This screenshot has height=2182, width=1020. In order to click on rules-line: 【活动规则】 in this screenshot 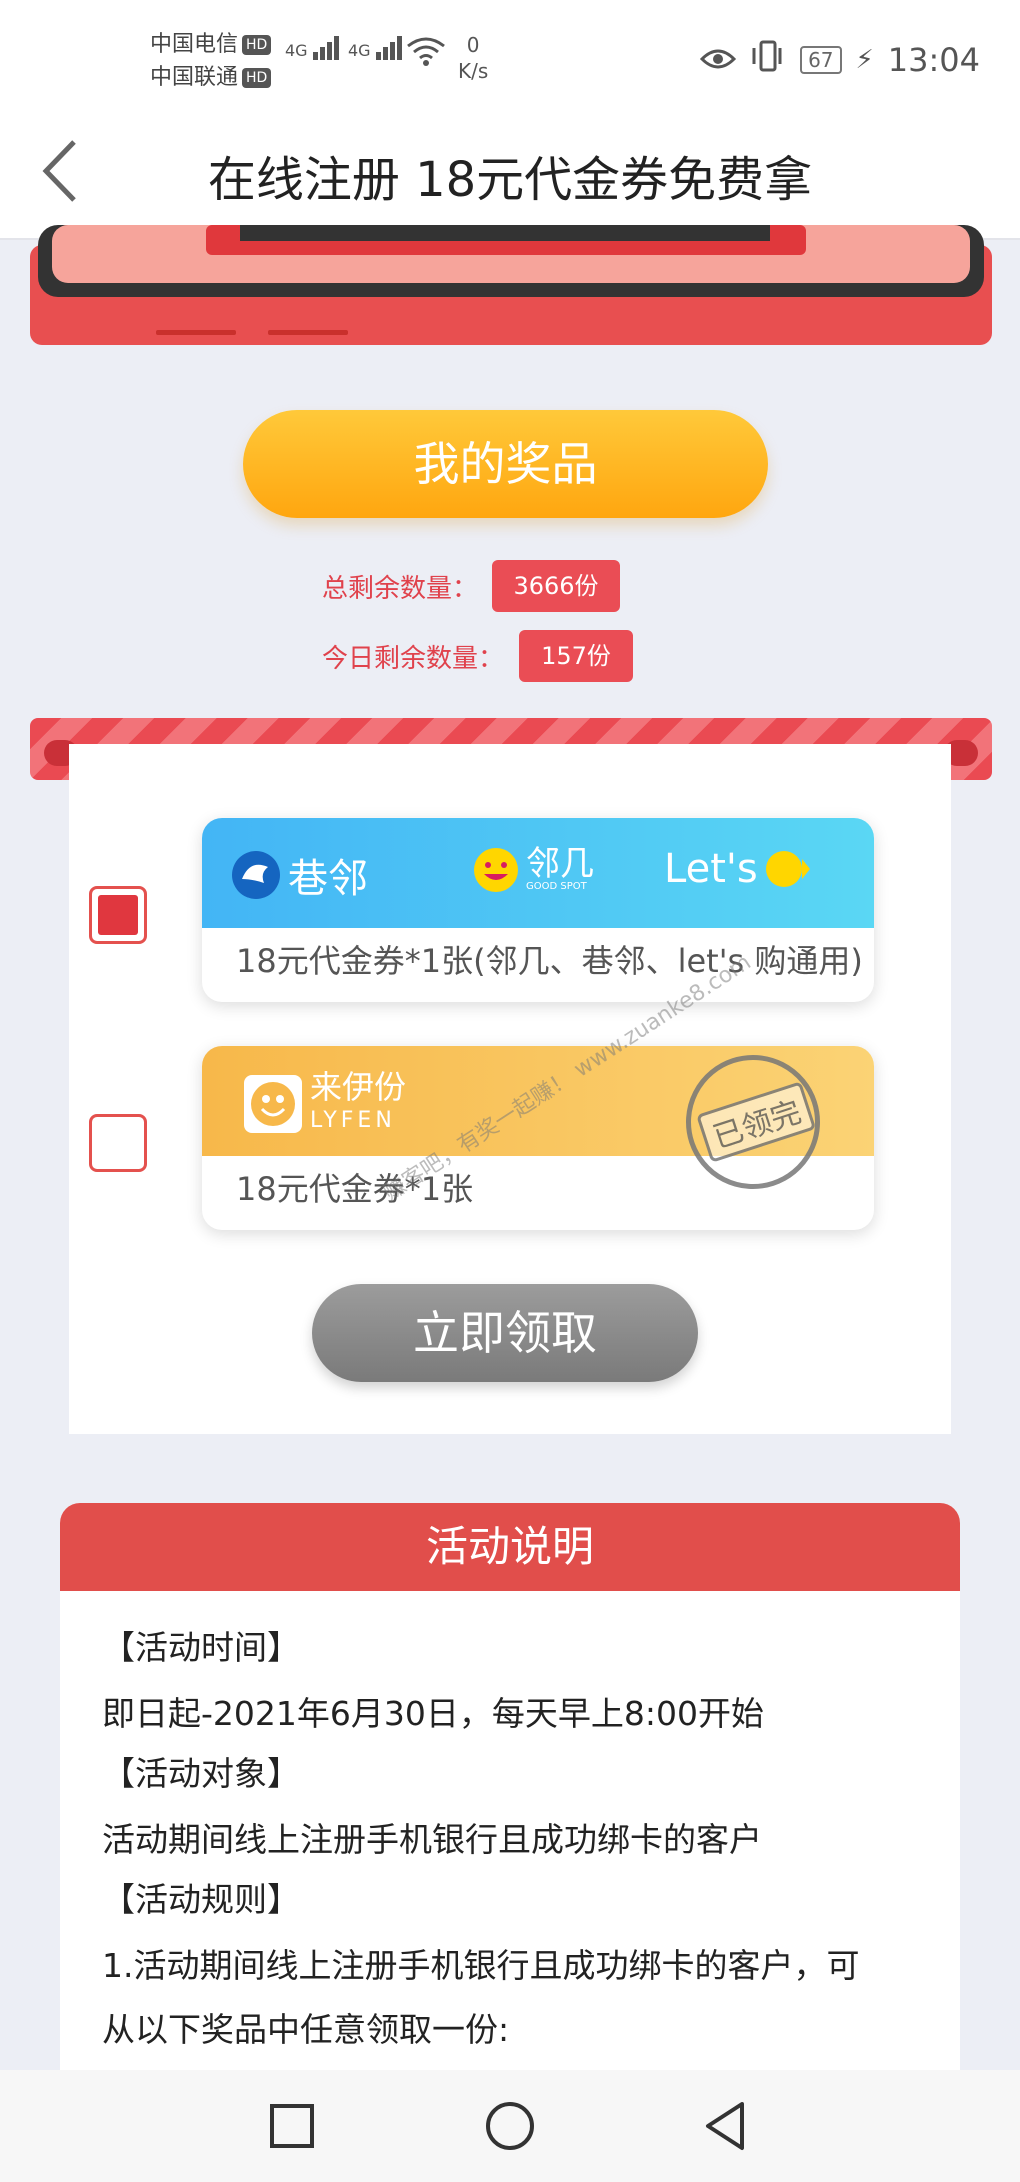, I will do `click(201, 1899)`.